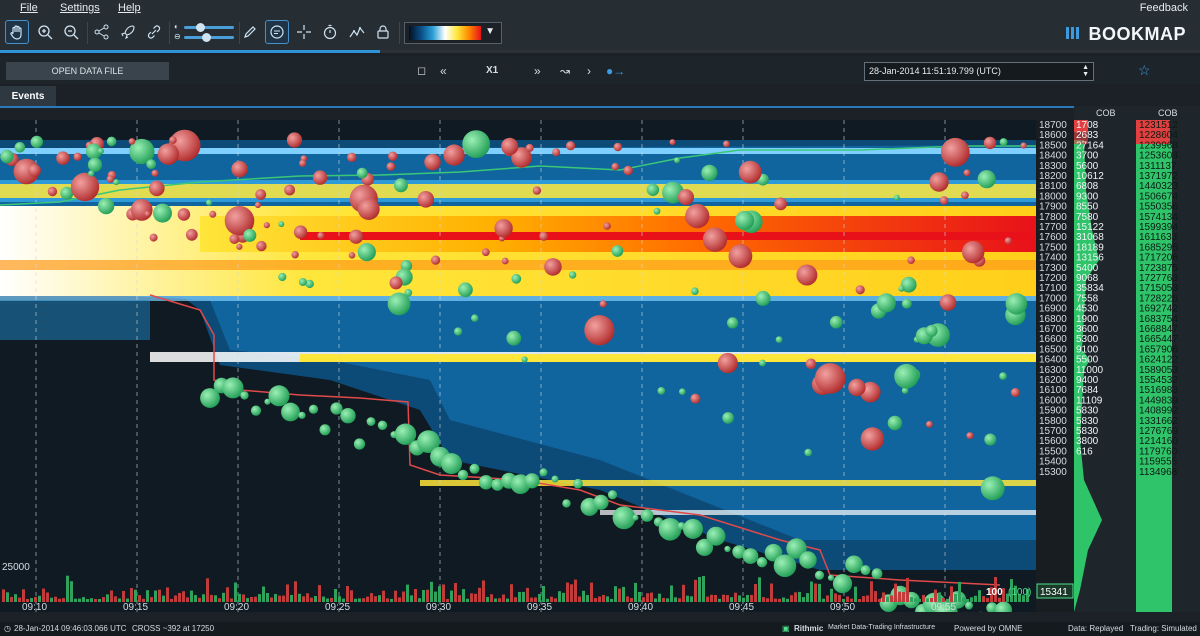 This screenshot has width=1200, height=636. Describe the element at coordinates (17, 32) in the screenshot. I see `hand-tool-button` at that location.